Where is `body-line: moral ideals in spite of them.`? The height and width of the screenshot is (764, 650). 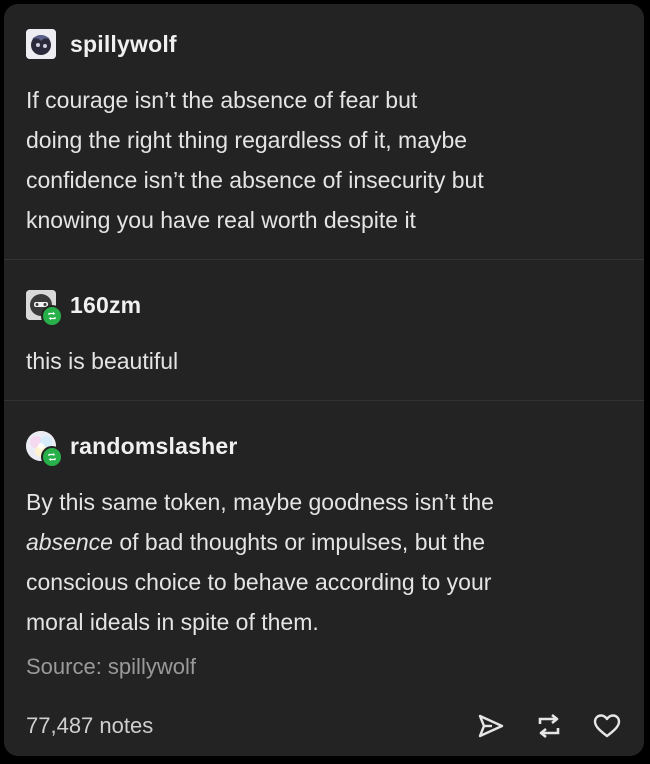 body-line: moral ideals in spite of them. is located at coordinates (172, 622).